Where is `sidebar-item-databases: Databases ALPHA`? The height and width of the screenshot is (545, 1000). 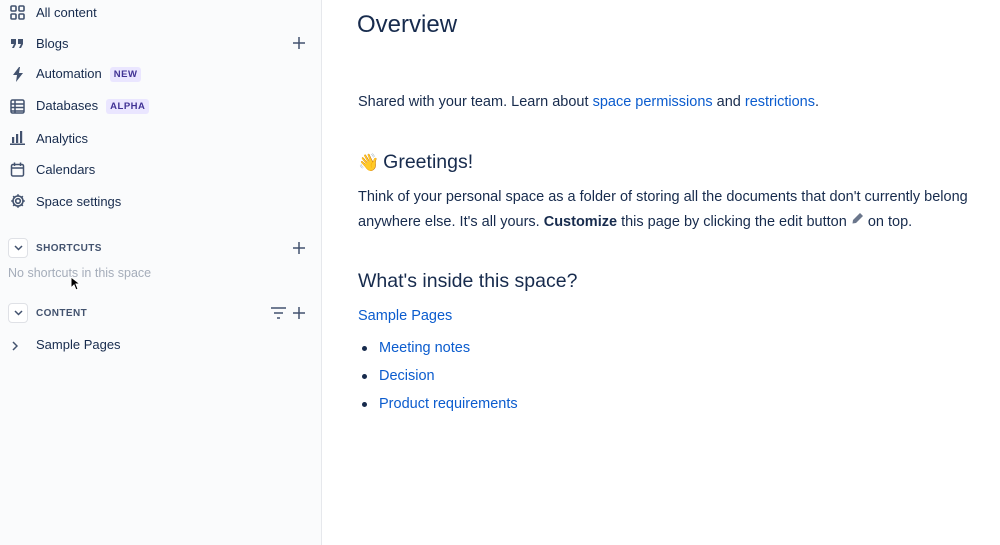 sidebar-item-databases: Databases ALPHA is located at coordinates (160, 106).